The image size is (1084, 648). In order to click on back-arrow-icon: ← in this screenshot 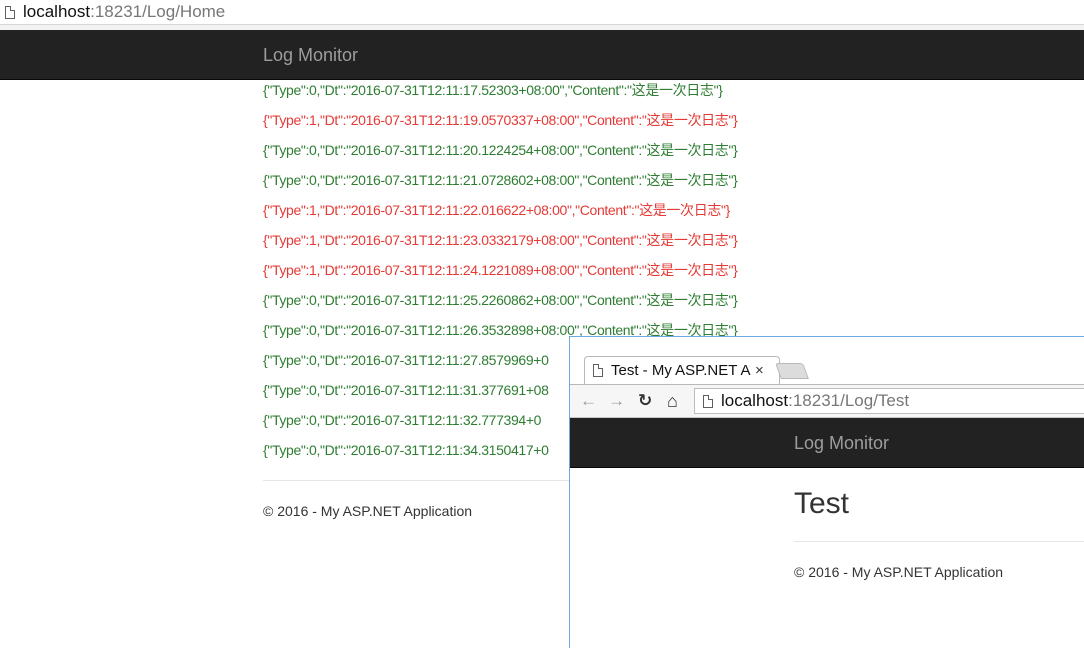, I will do `click(588, 401)`.